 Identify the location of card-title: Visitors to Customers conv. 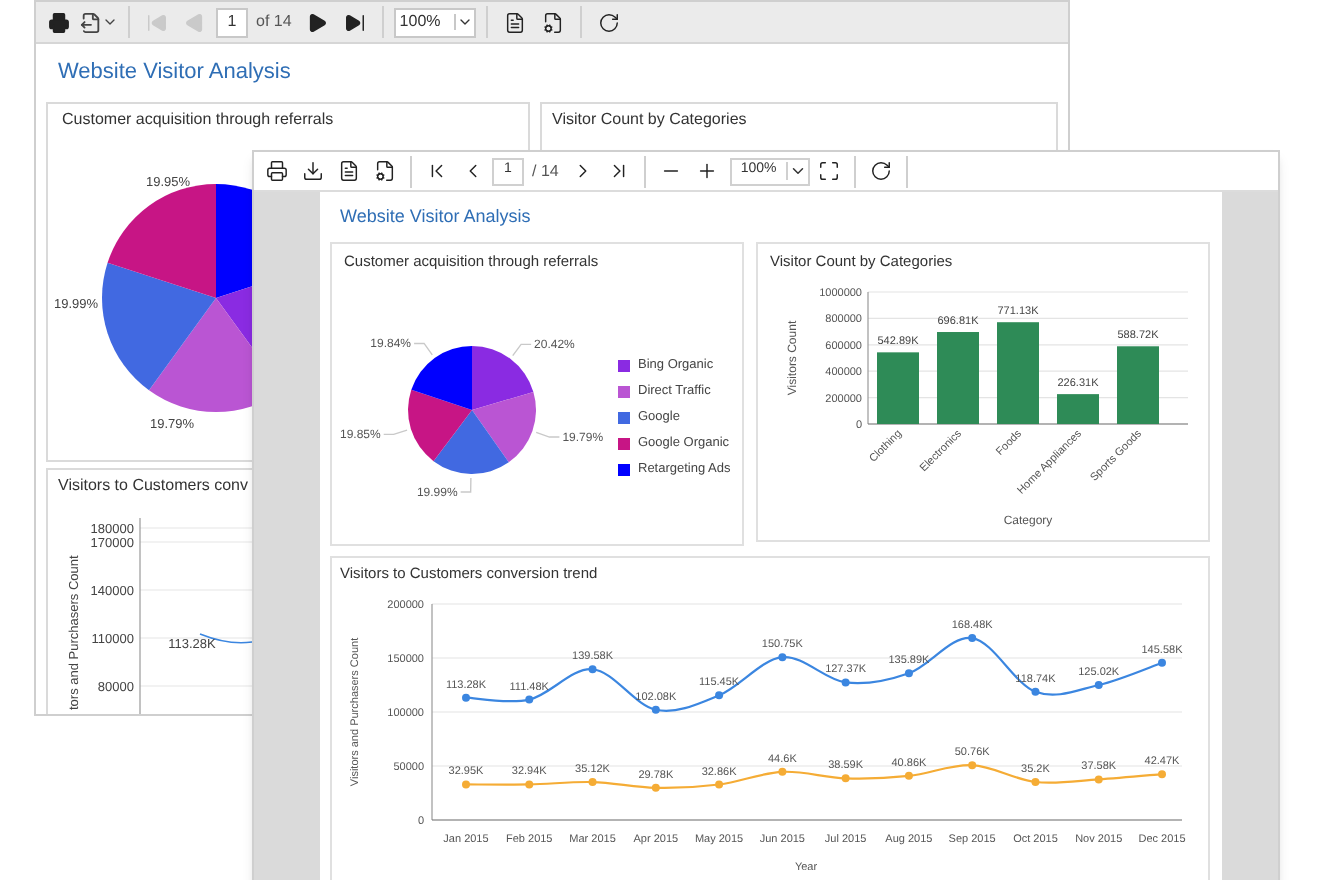
(153, 486).